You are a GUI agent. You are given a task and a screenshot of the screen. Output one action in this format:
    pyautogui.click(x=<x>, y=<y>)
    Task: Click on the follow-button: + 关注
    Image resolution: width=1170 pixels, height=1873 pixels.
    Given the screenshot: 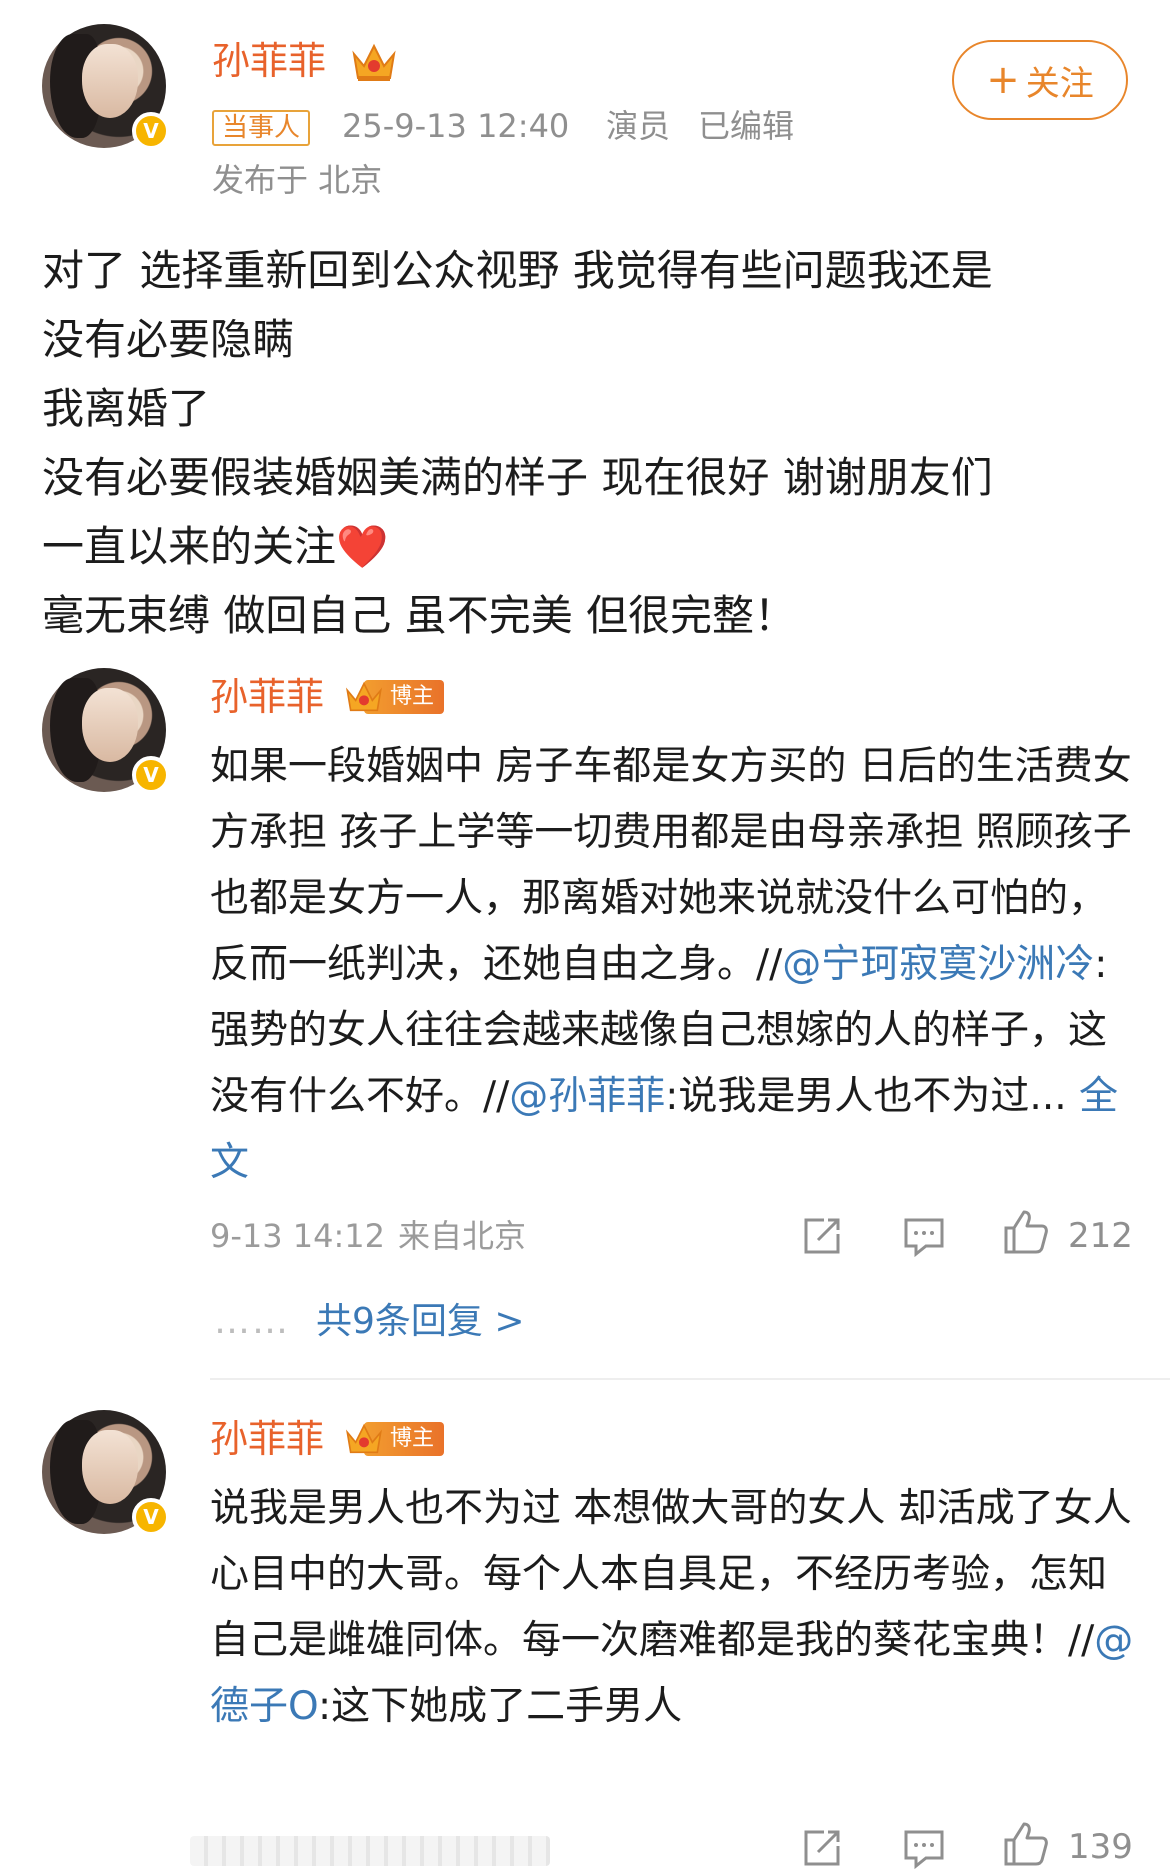 What is the action you would take?
    pyautogui.click(x=1040, y=80)
    